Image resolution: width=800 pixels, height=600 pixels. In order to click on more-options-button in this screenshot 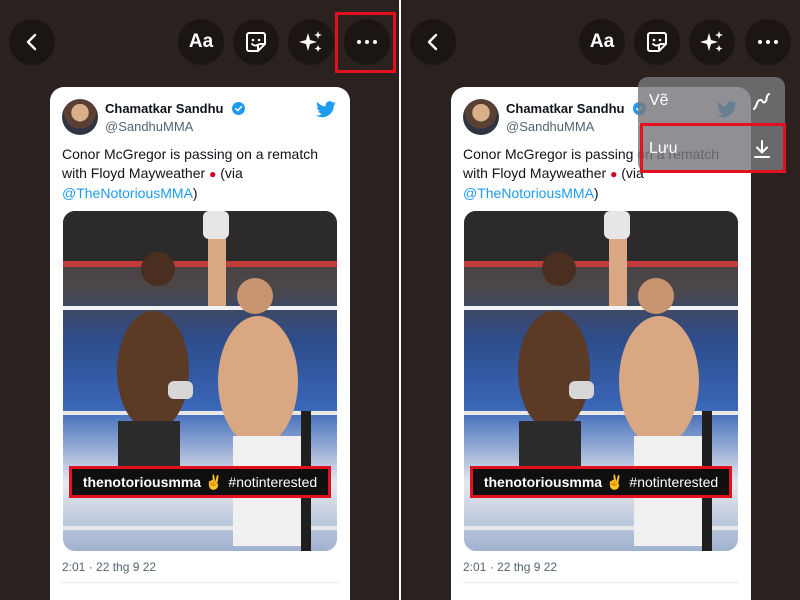, I will do `click(768, 42)`.